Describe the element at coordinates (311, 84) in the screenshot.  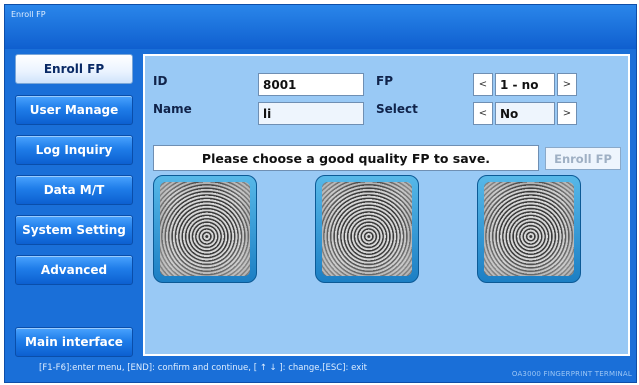
I see `id-field: 8001` at that location.